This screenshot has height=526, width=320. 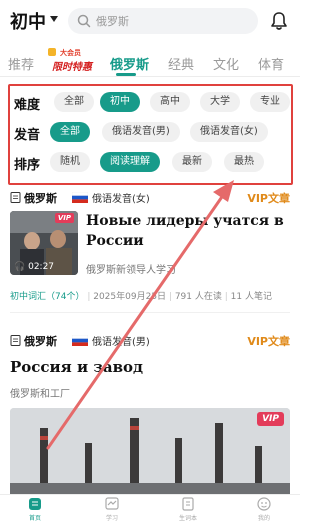 I want to click on active-tab-indicator, so click(x=126, y=74).